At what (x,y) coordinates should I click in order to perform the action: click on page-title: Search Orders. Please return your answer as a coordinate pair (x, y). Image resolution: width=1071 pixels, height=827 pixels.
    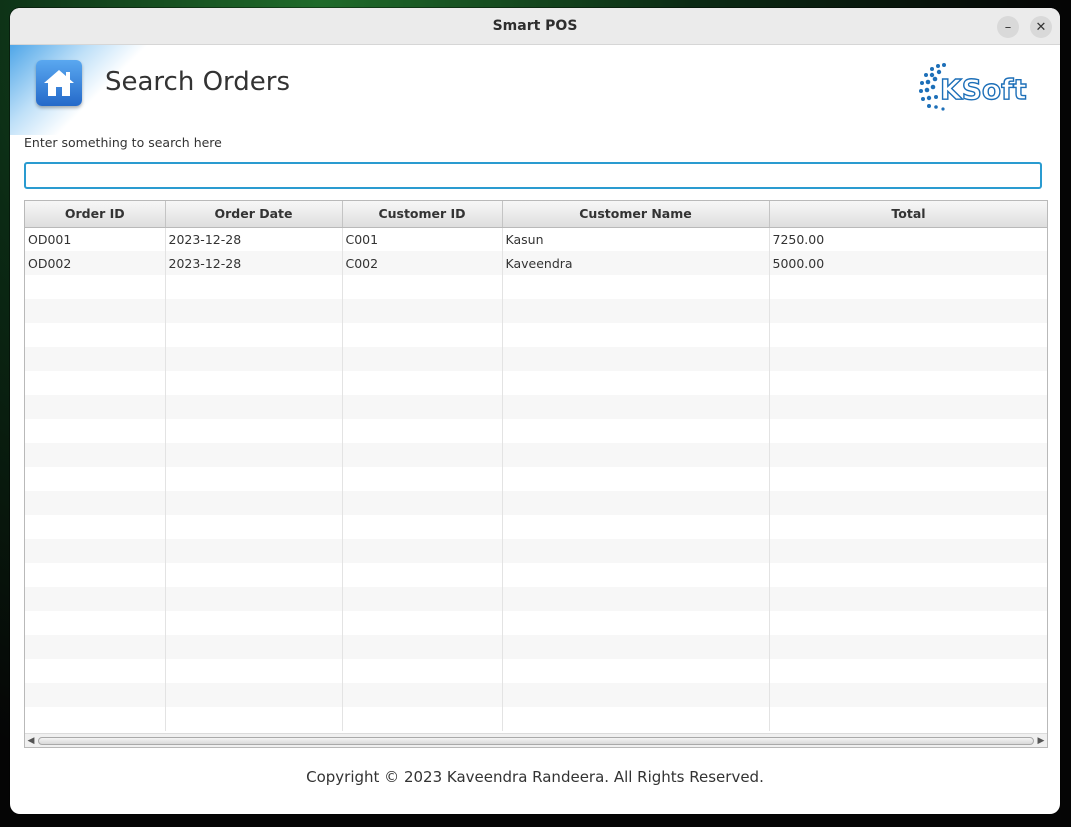
    Looking at the image, I should click on (198, 82).